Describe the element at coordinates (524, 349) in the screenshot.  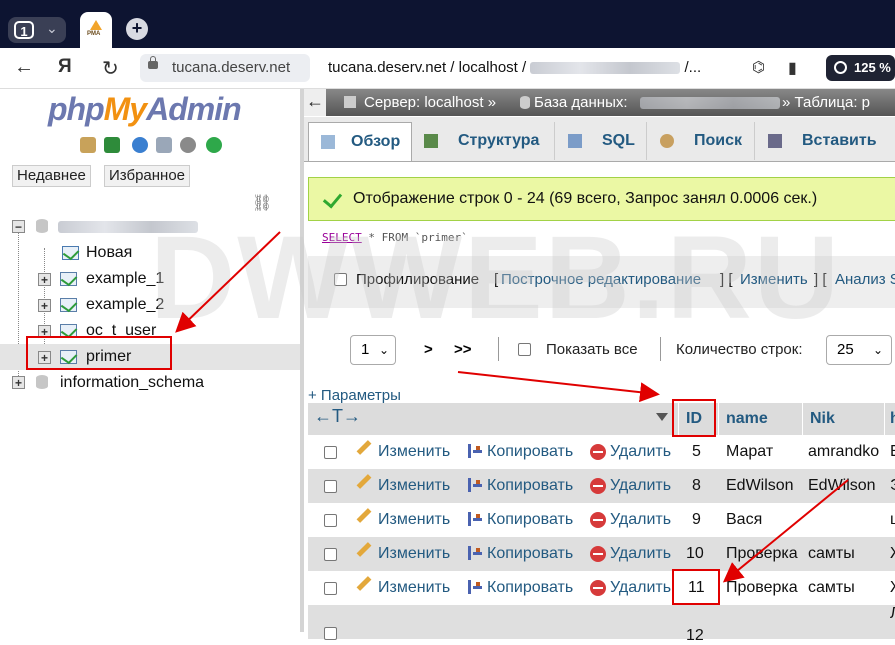
I see `show-all-checkbox` at that location.